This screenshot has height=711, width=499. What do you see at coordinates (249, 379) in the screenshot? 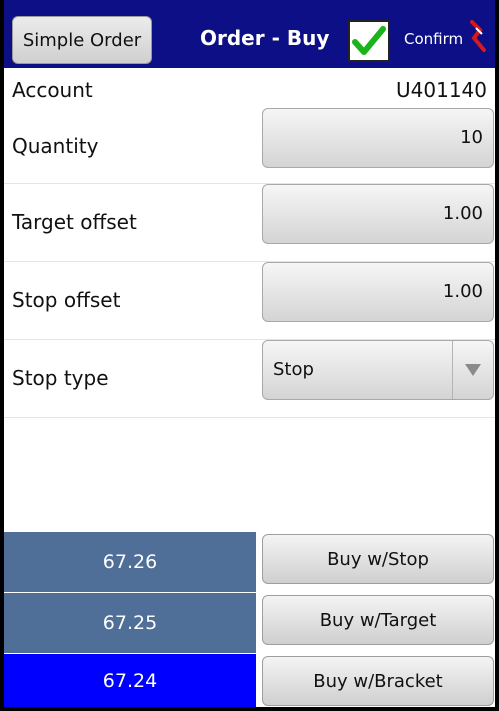
I see `stop-type-row: Stop type Stop` at bounding box center [249, 379].